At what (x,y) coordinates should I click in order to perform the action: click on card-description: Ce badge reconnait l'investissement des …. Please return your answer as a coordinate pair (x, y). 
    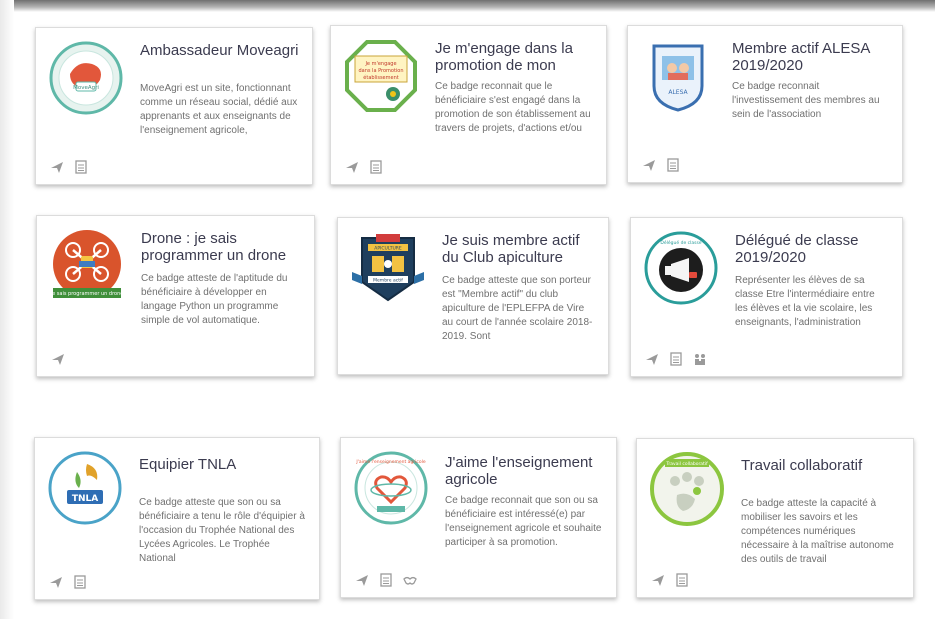
    Looking at the image, I should click on (806, 100).